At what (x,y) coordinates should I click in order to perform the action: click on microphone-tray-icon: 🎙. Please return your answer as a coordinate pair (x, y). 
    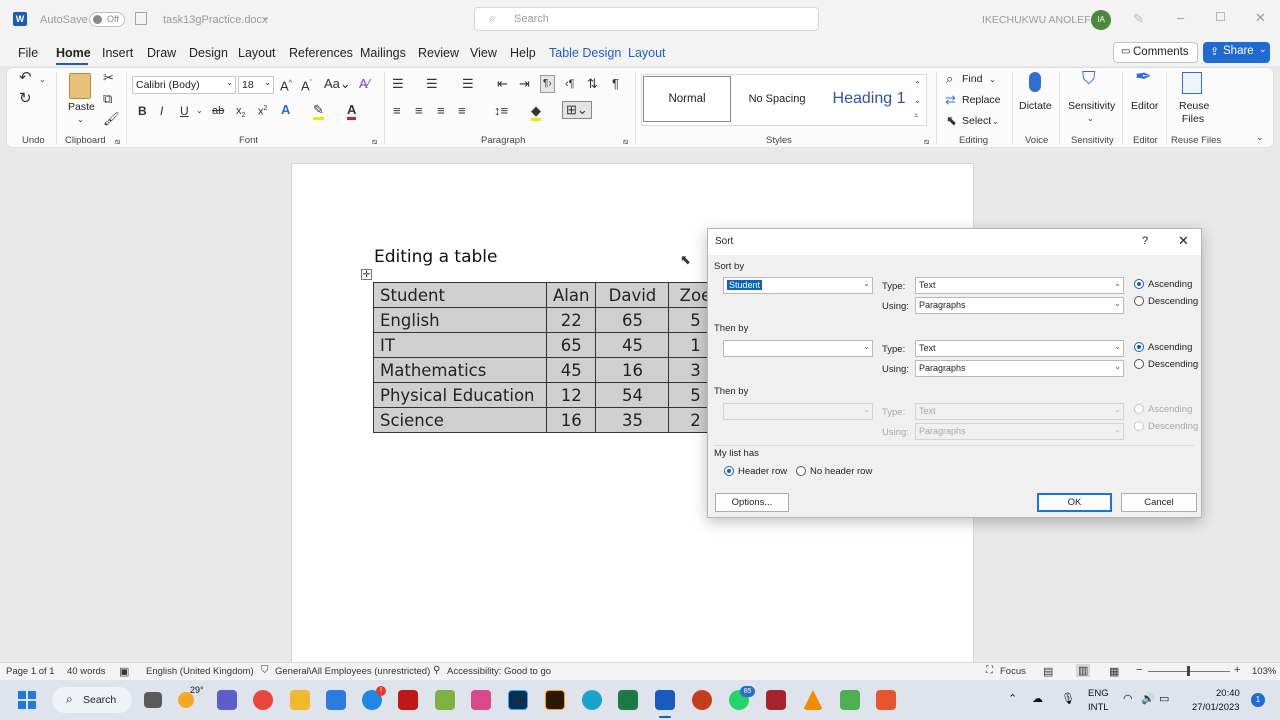
    Looking at the image, I should click on (1068, 698).